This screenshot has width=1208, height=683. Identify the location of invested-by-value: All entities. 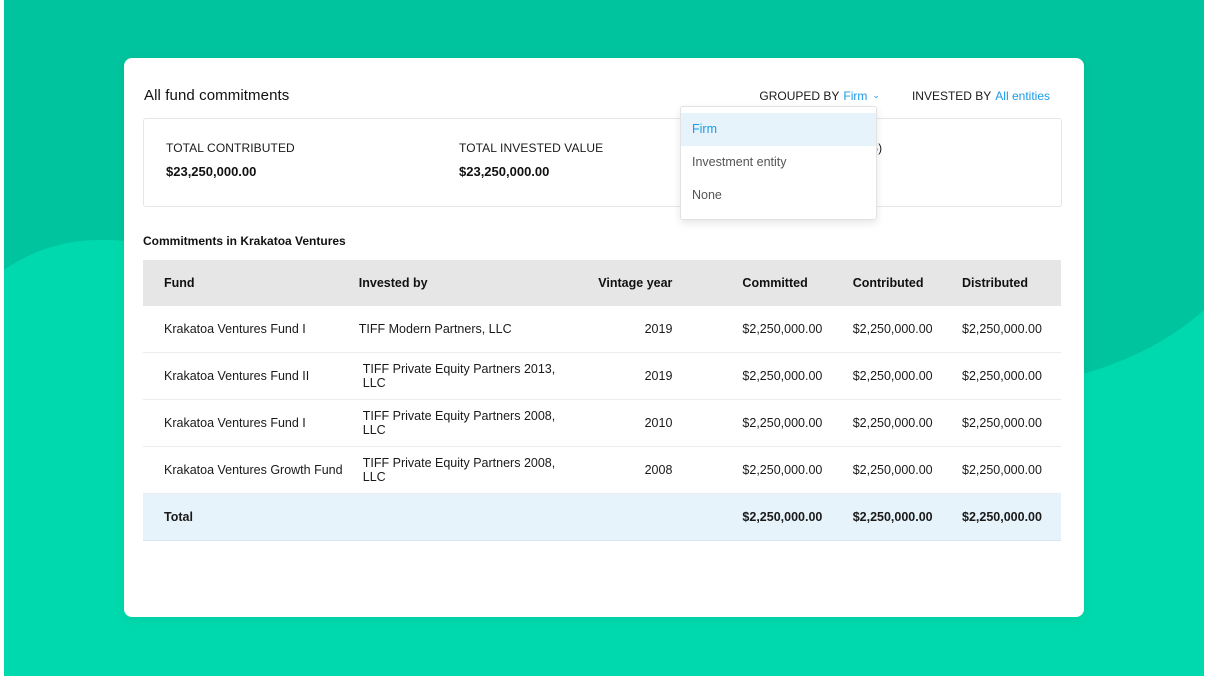
(1022, 96).